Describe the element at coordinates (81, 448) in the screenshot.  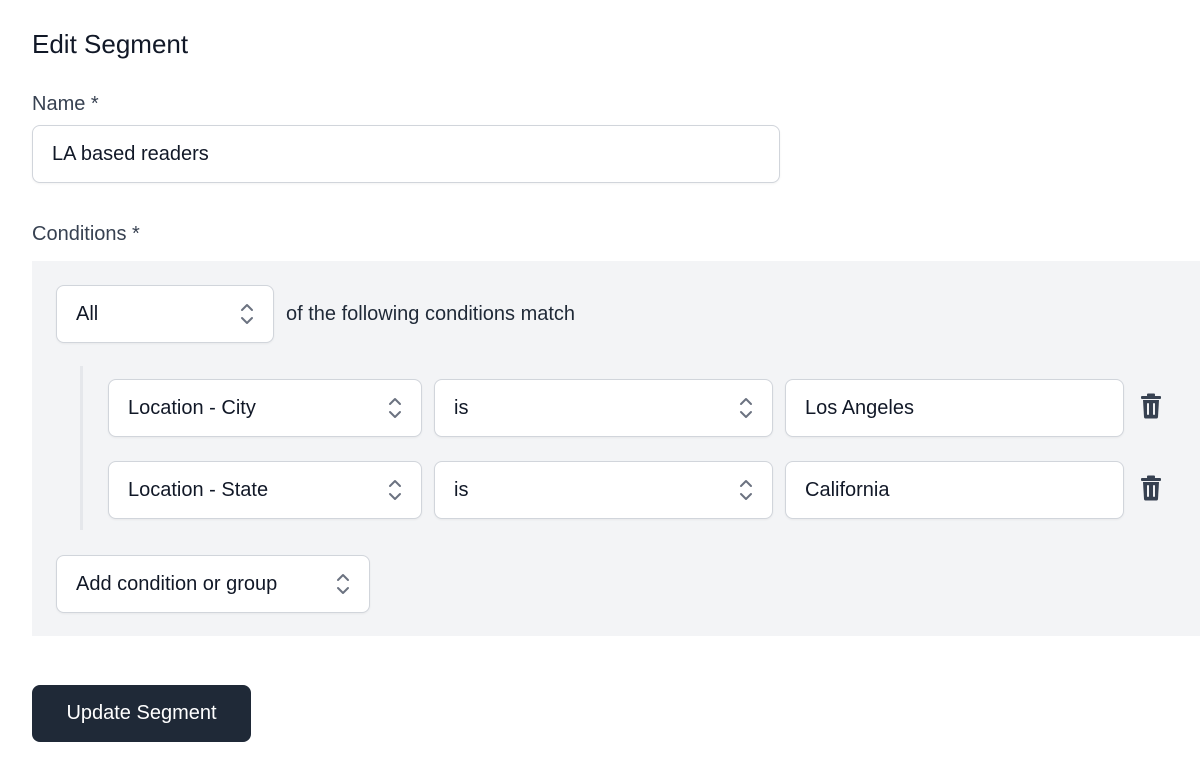
I see `condition-group-divider` at that location.